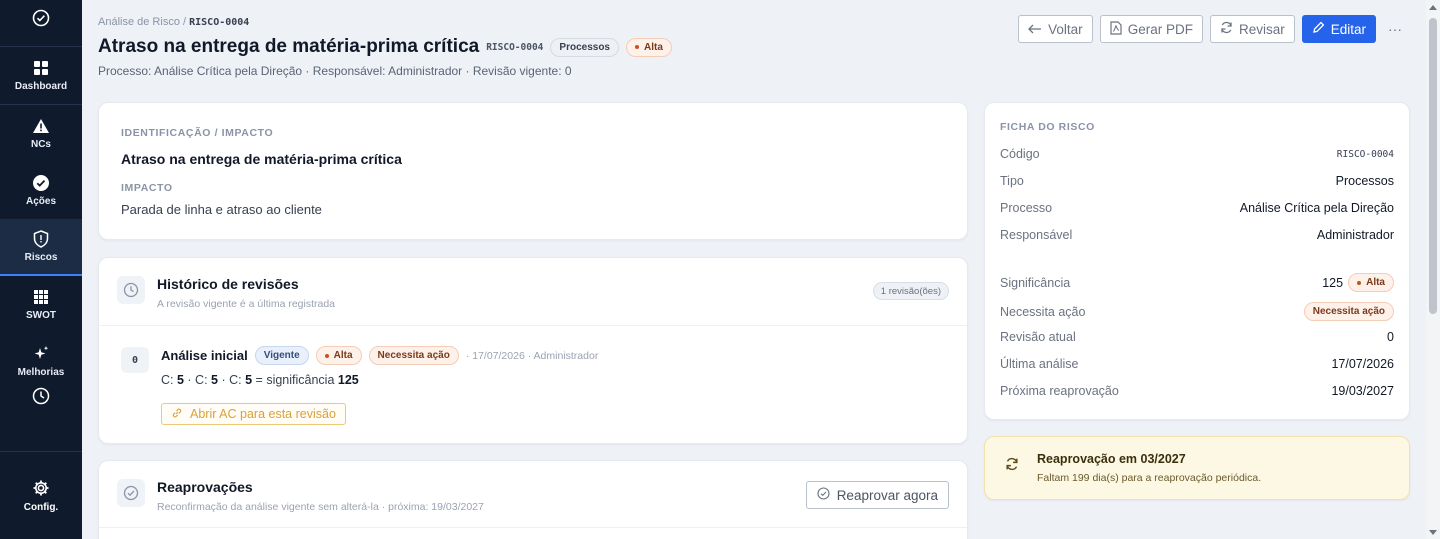  What do you see at coordinates (147, 188) in the screenshot?
I see `impact-label: IMPACTO` at bounding box center [147, 188].